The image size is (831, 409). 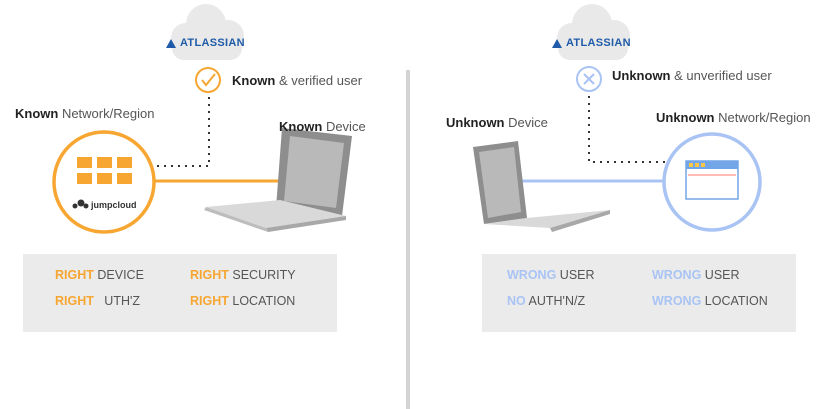 I want to click on user-label-right: Unknown & unverified user, so click(x=692, y=75).